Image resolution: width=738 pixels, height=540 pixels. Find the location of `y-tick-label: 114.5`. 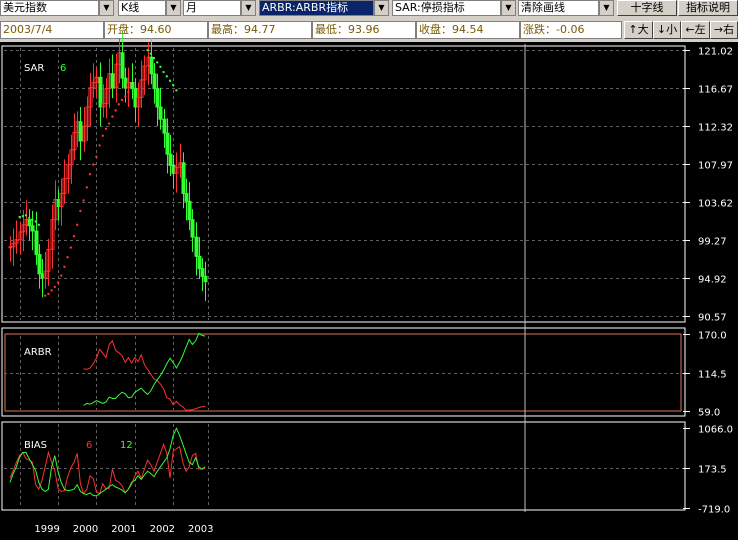

y-tick-label: 114.5 is located at coordinates (712, 375).